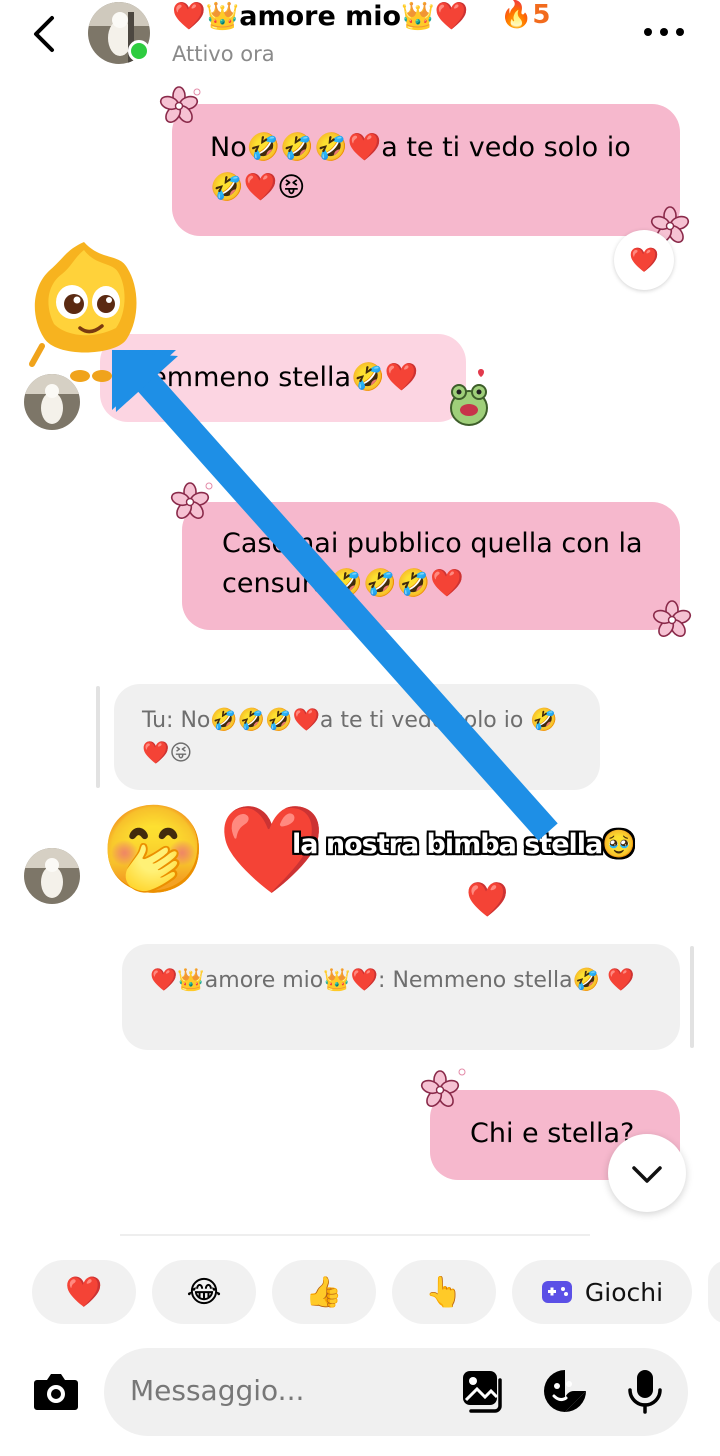  Describe the element at coordinates (624, 1292) in the screenshot. I see `games-label: Giochi` at that location.